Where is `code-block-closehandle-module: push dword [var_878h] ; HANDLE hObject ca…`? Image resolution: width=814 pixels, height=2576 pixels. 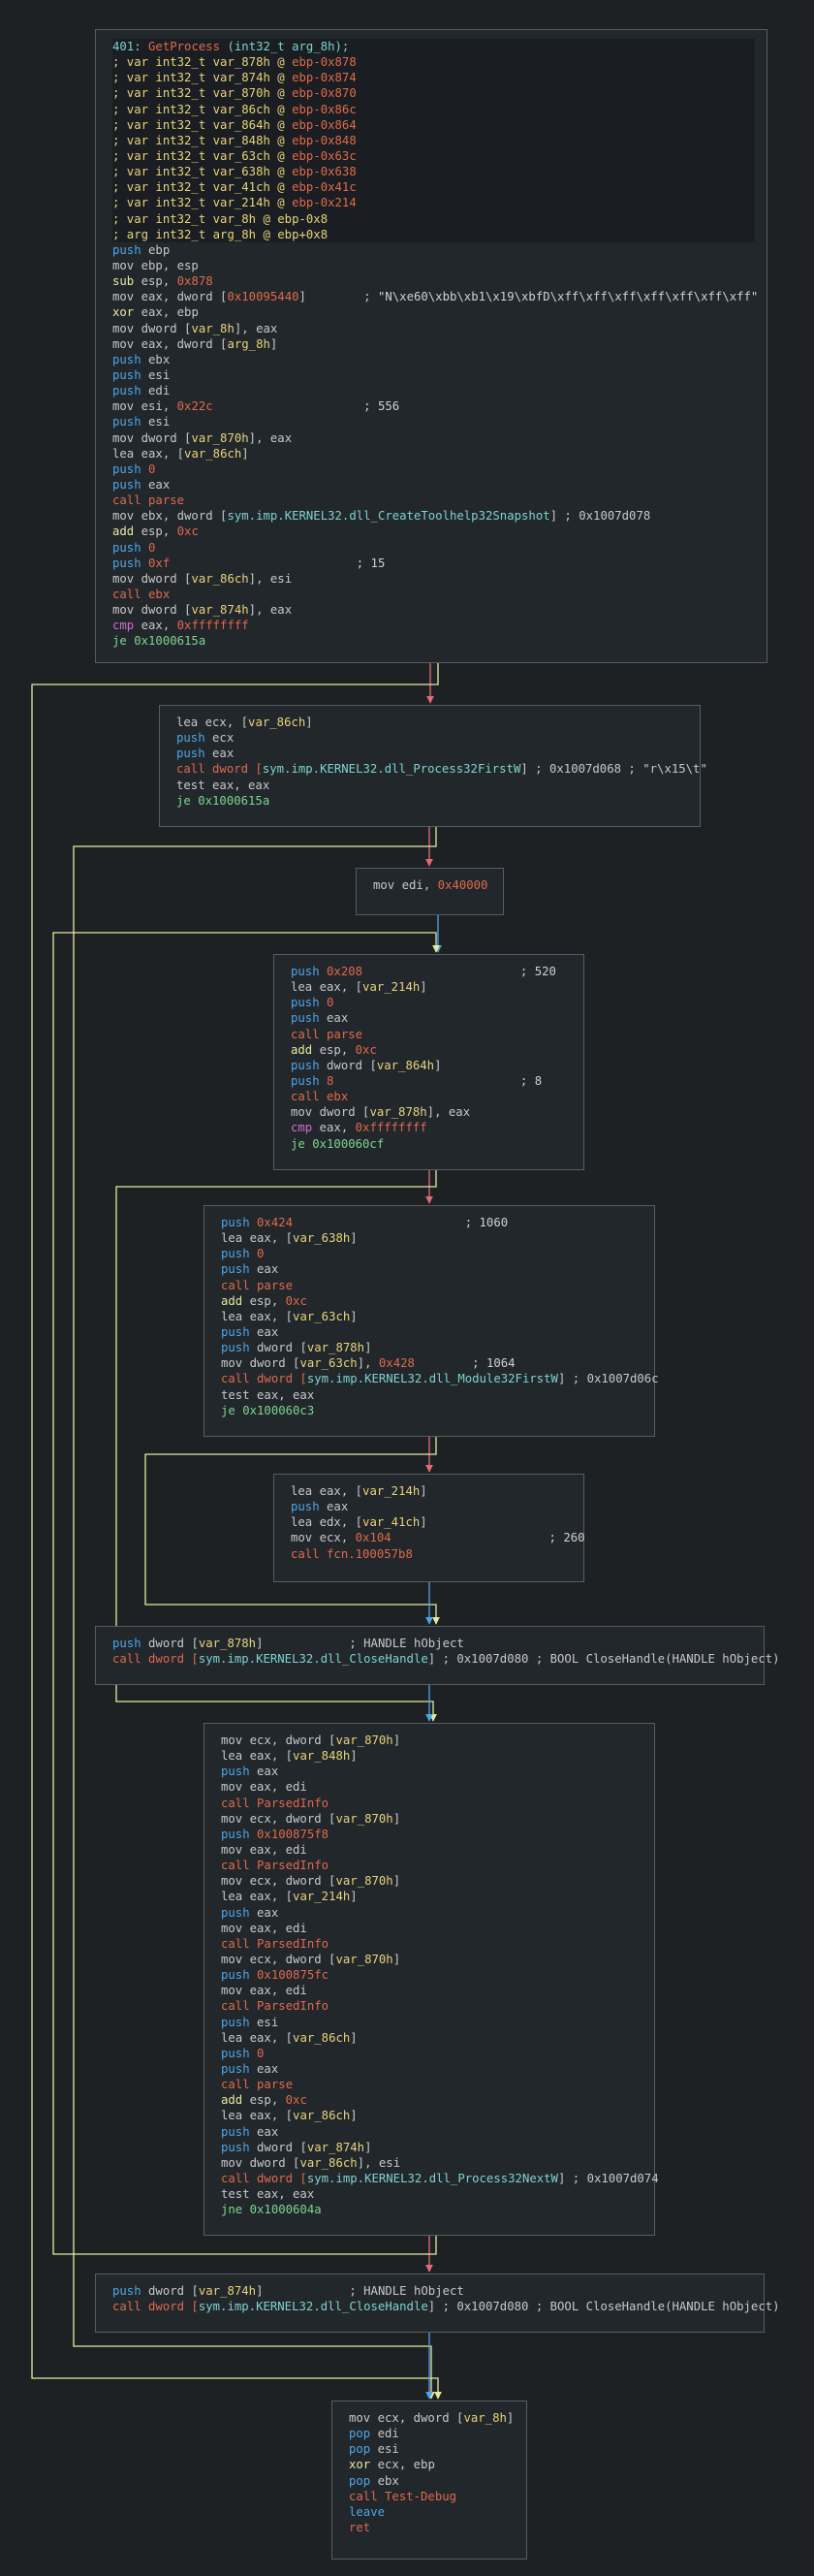 code-block-closehandle-module: push dword [var_878h] ; HANDLE hObject ca… is located at coordinates (437, 1655).